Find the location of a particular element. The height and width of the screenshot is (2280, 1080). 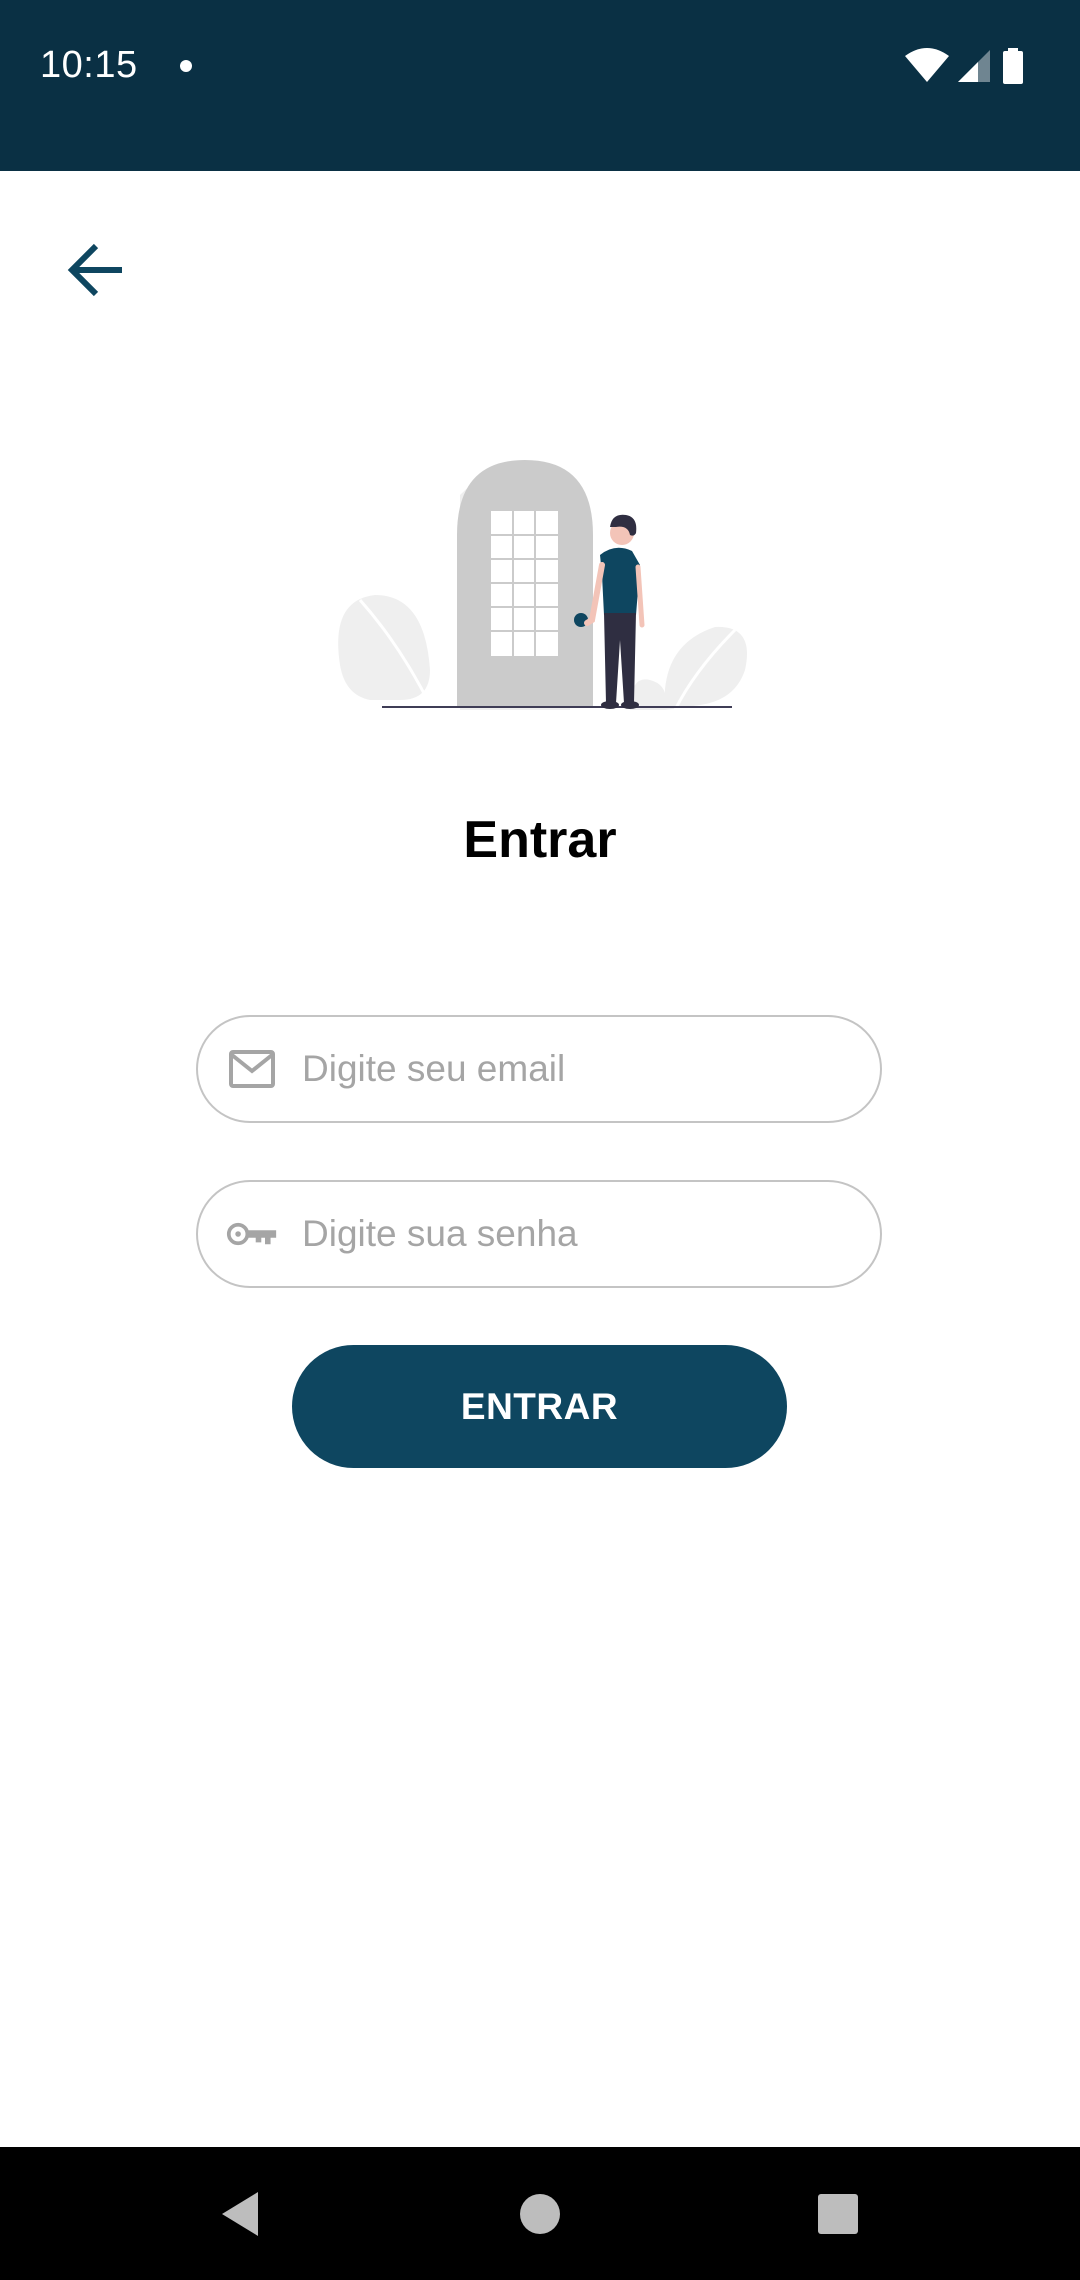

cell-signal-icon is located at coordinates (974, 66).